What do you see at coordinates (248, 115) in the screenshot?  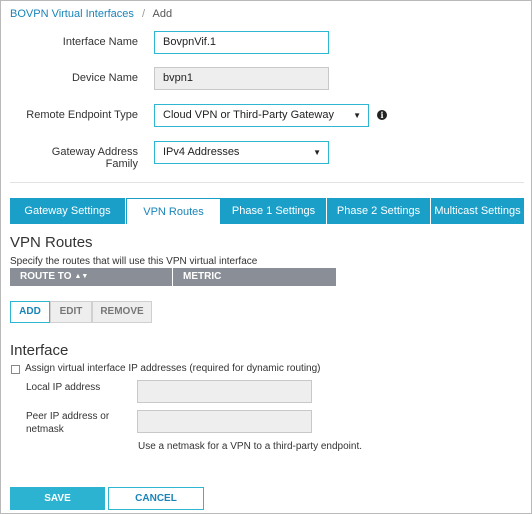 I see `remote-endpoint-type-value: Cloud VPN or Third-Party Gateway` at bounding box center [248, 115].